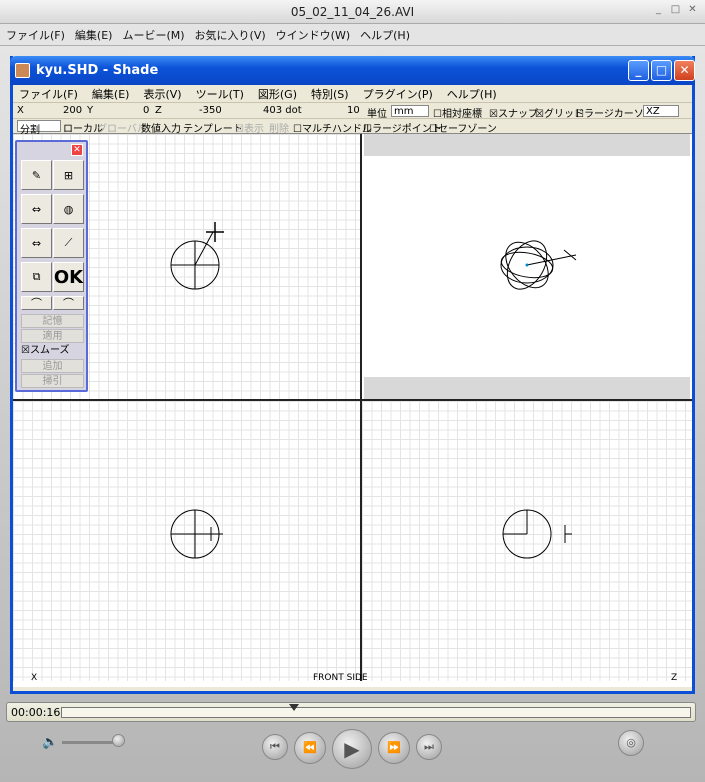  What do you see at coordinates (230, 35) in the screenshot?
I see `menu-favorites: お気に入り(V)` at bounding box center [230, 35].